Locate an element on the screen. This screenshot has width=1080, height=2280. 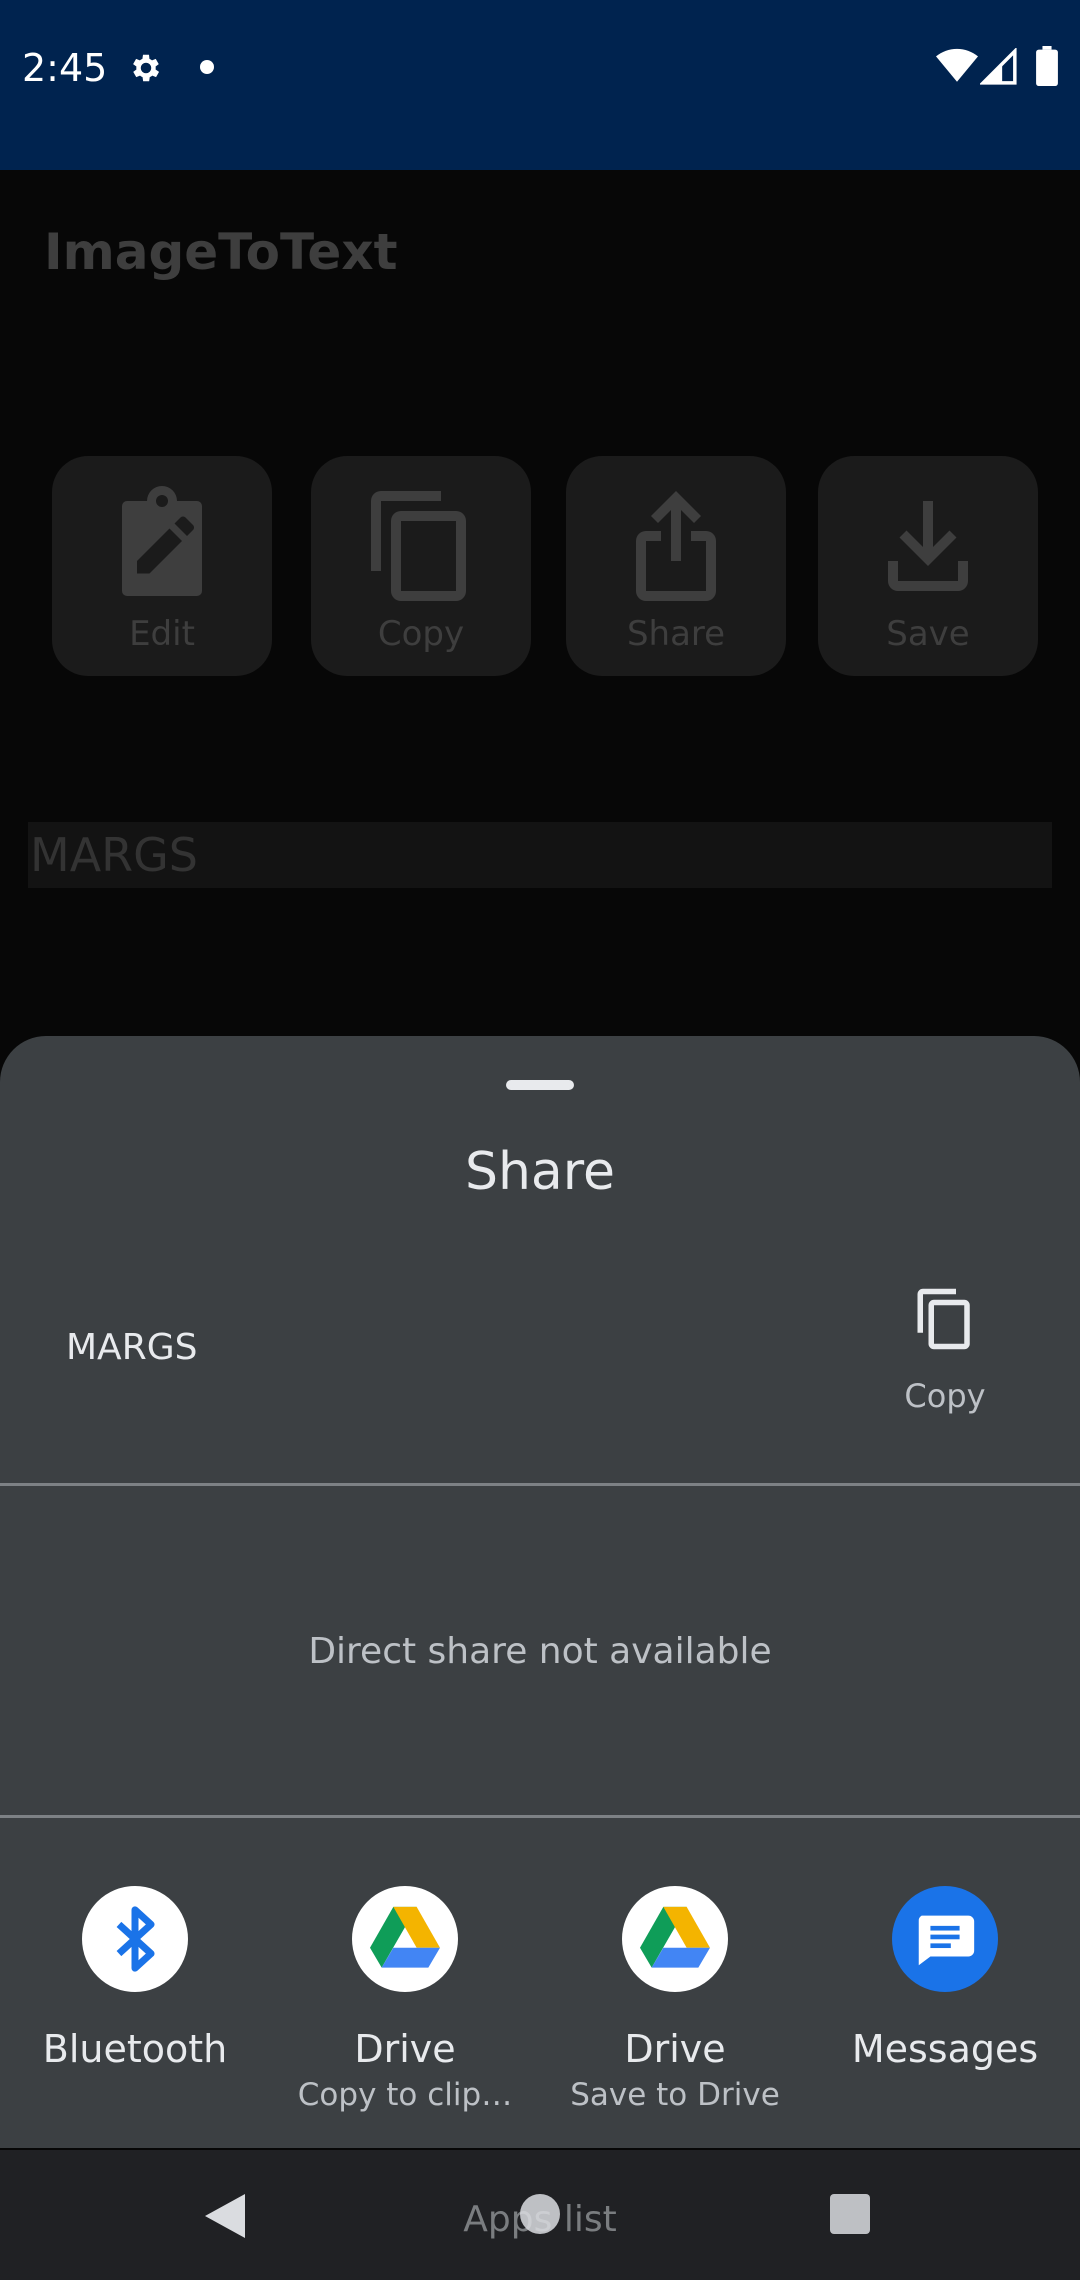
overview-icon is located at coordinates (850, 2214).